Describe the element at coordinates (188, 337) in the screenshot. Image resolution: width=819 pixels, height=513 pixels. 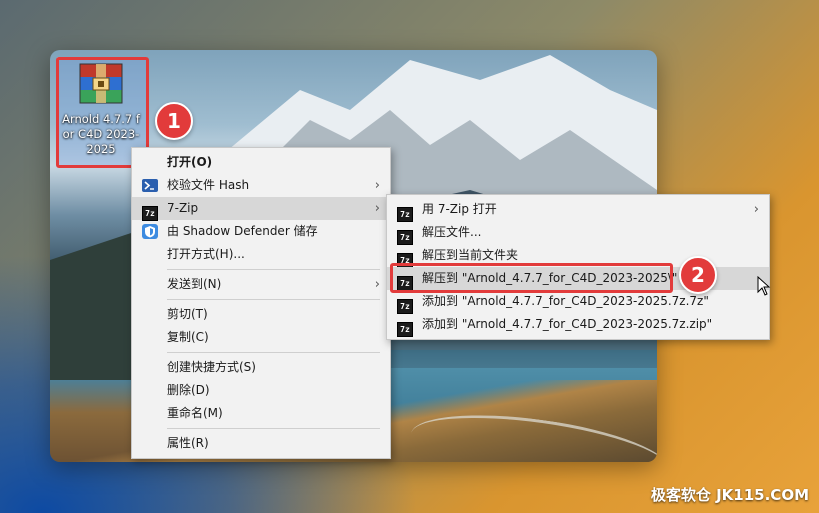
I see `menu-item-copy-label: 复制(C)` at that location.